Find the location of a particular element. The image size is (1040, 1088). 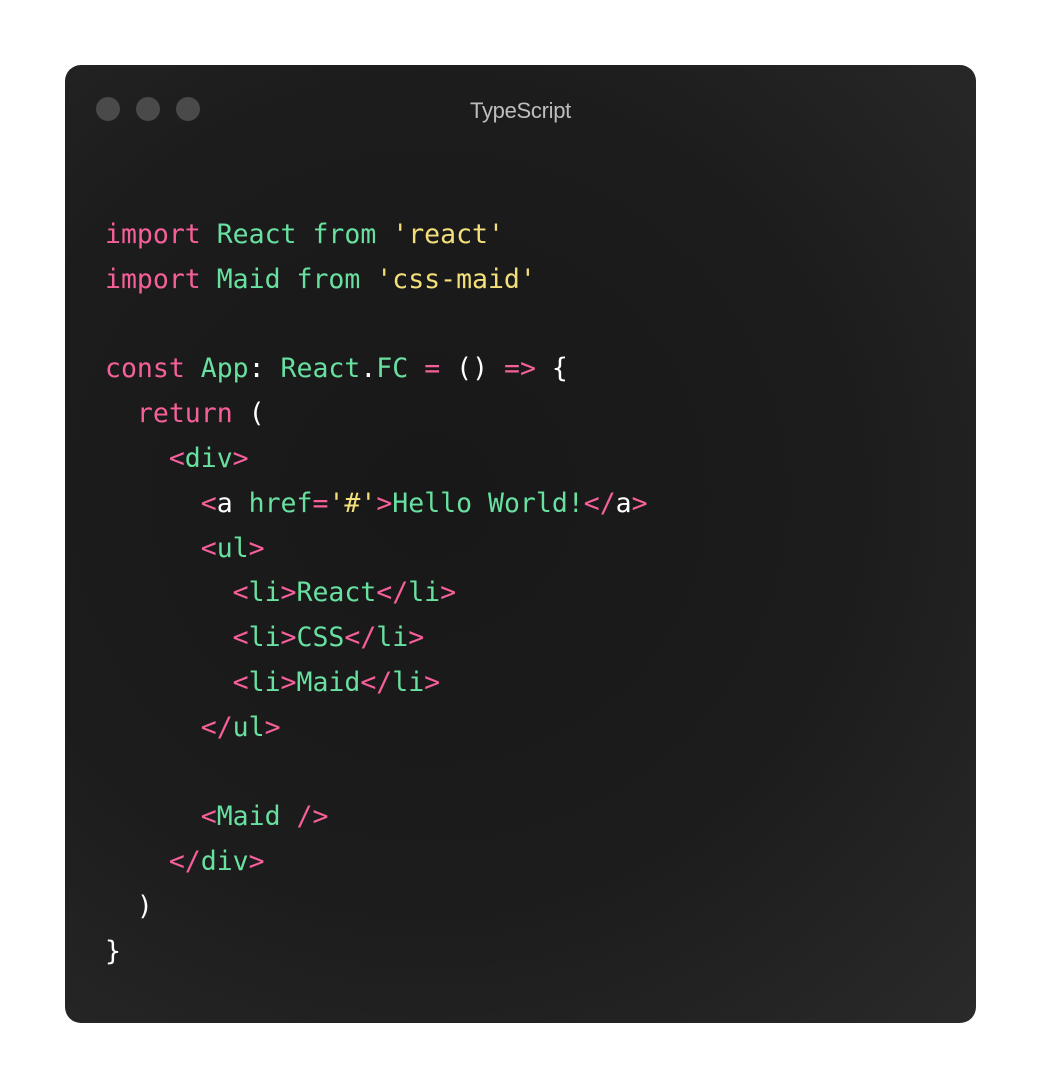

code-line: <ul> is located at coordinates (376, 549).